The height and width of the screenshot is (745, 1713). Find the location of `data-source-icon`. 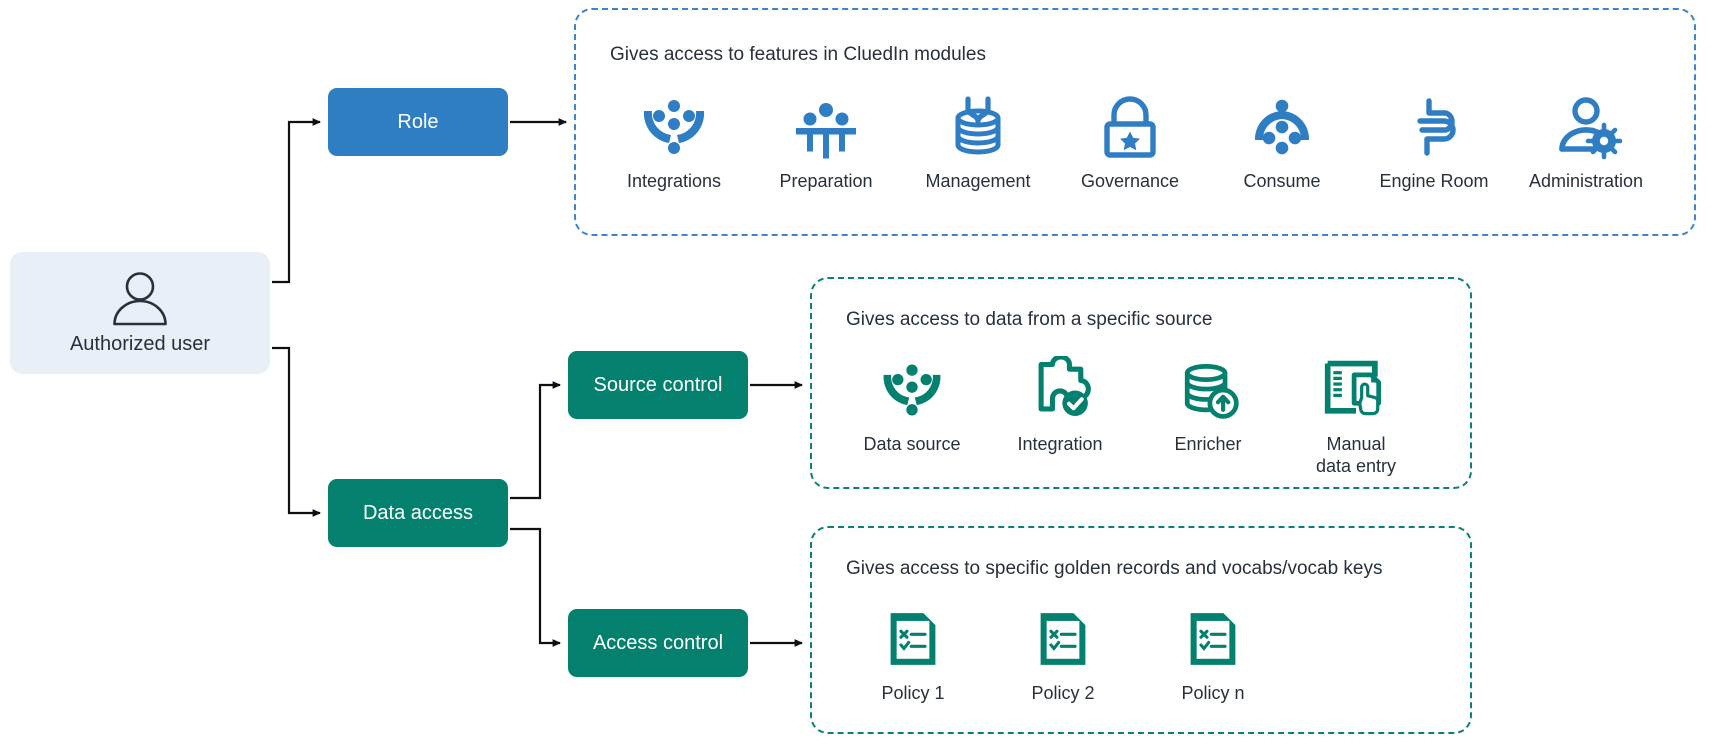

data-source-icon is located at coordinates (912, 390).